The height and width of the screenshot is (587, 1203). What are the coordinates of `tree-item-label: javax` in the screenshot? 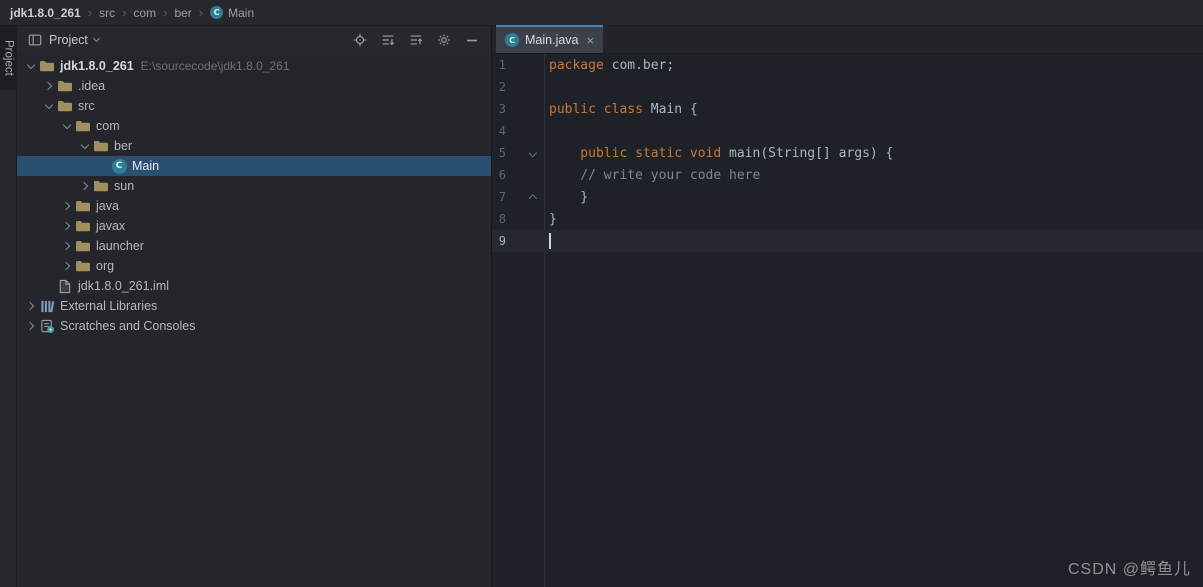 It's located at (111, 226).